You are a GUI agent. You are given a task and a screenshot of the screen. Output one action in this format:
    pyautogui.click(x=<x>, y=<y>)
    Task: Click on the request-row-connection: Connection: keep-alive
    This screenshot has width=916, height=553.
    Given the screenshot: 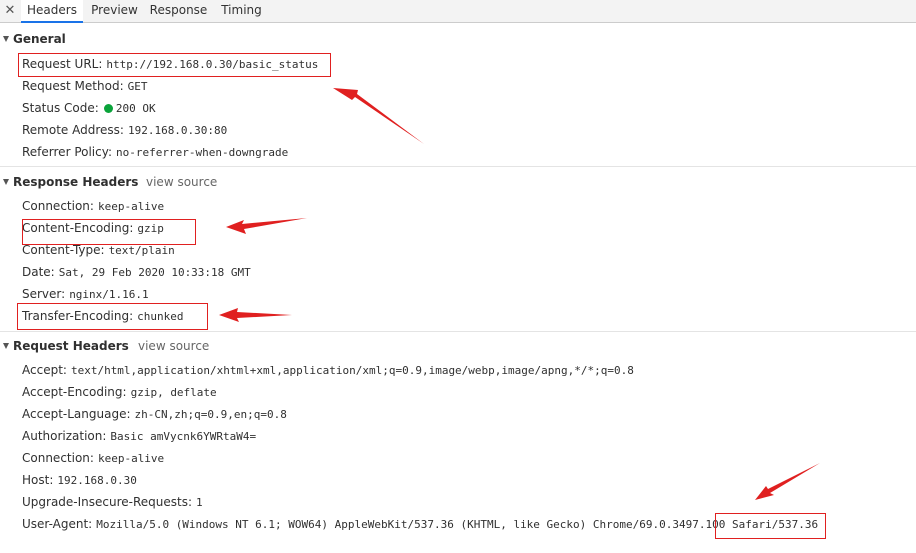 What is the action you would take?
    pyautogui.click(x=93, y=457)
    